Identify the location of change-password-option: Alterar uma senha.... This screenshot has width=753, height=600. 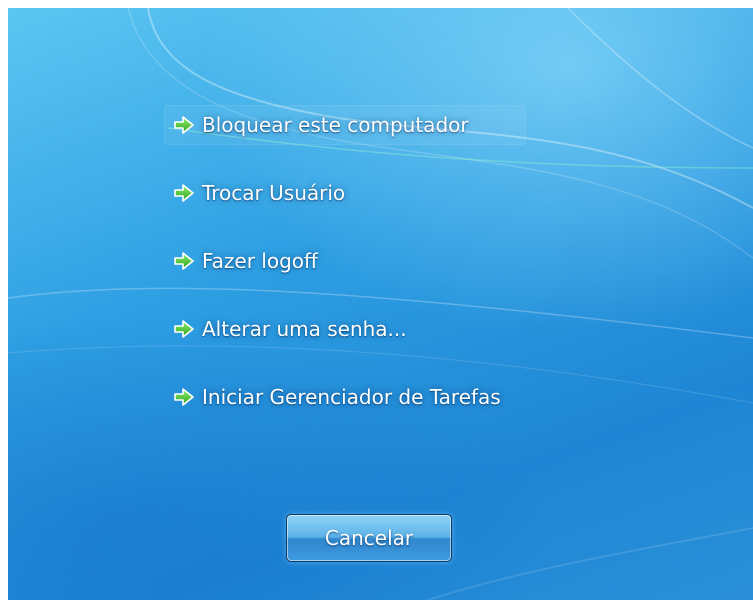
(415, 329).